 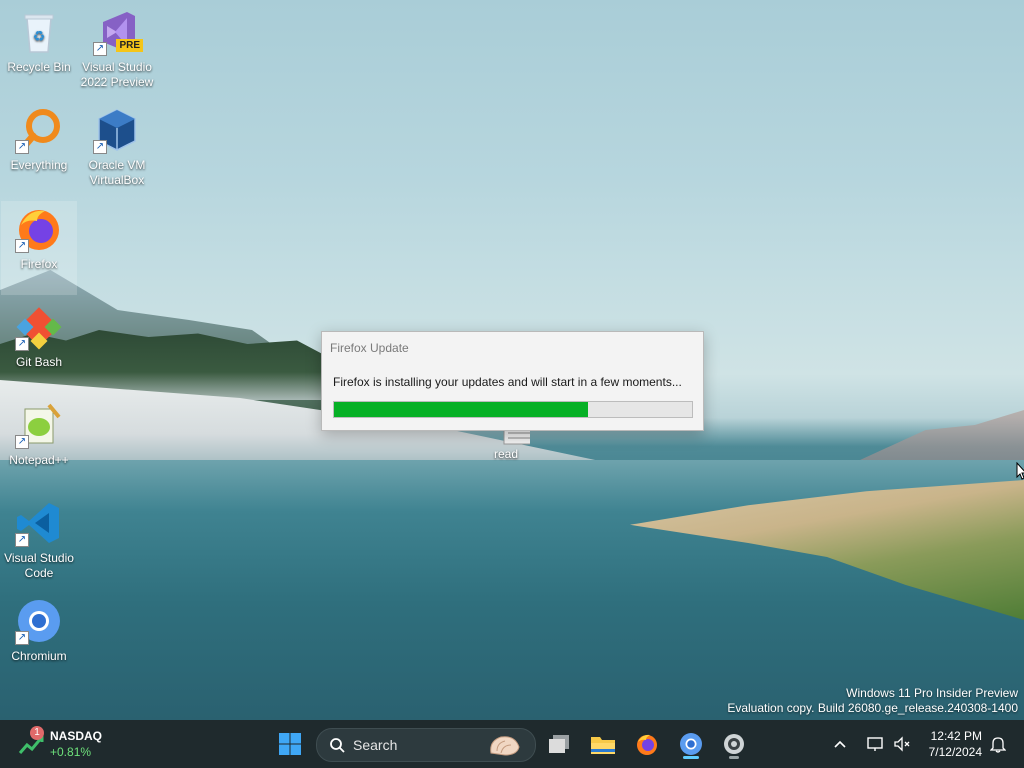 I want to click on chromium-label: Chromium, so click(x=39, y=656).